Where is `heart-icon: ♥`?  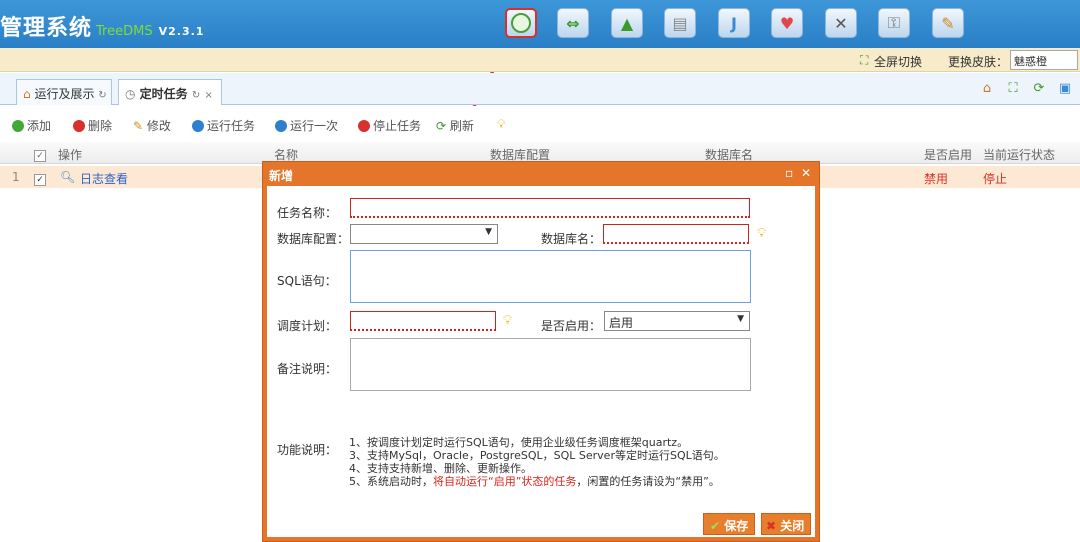 heart-icon: ♥ is located at coordinates (787, 23).